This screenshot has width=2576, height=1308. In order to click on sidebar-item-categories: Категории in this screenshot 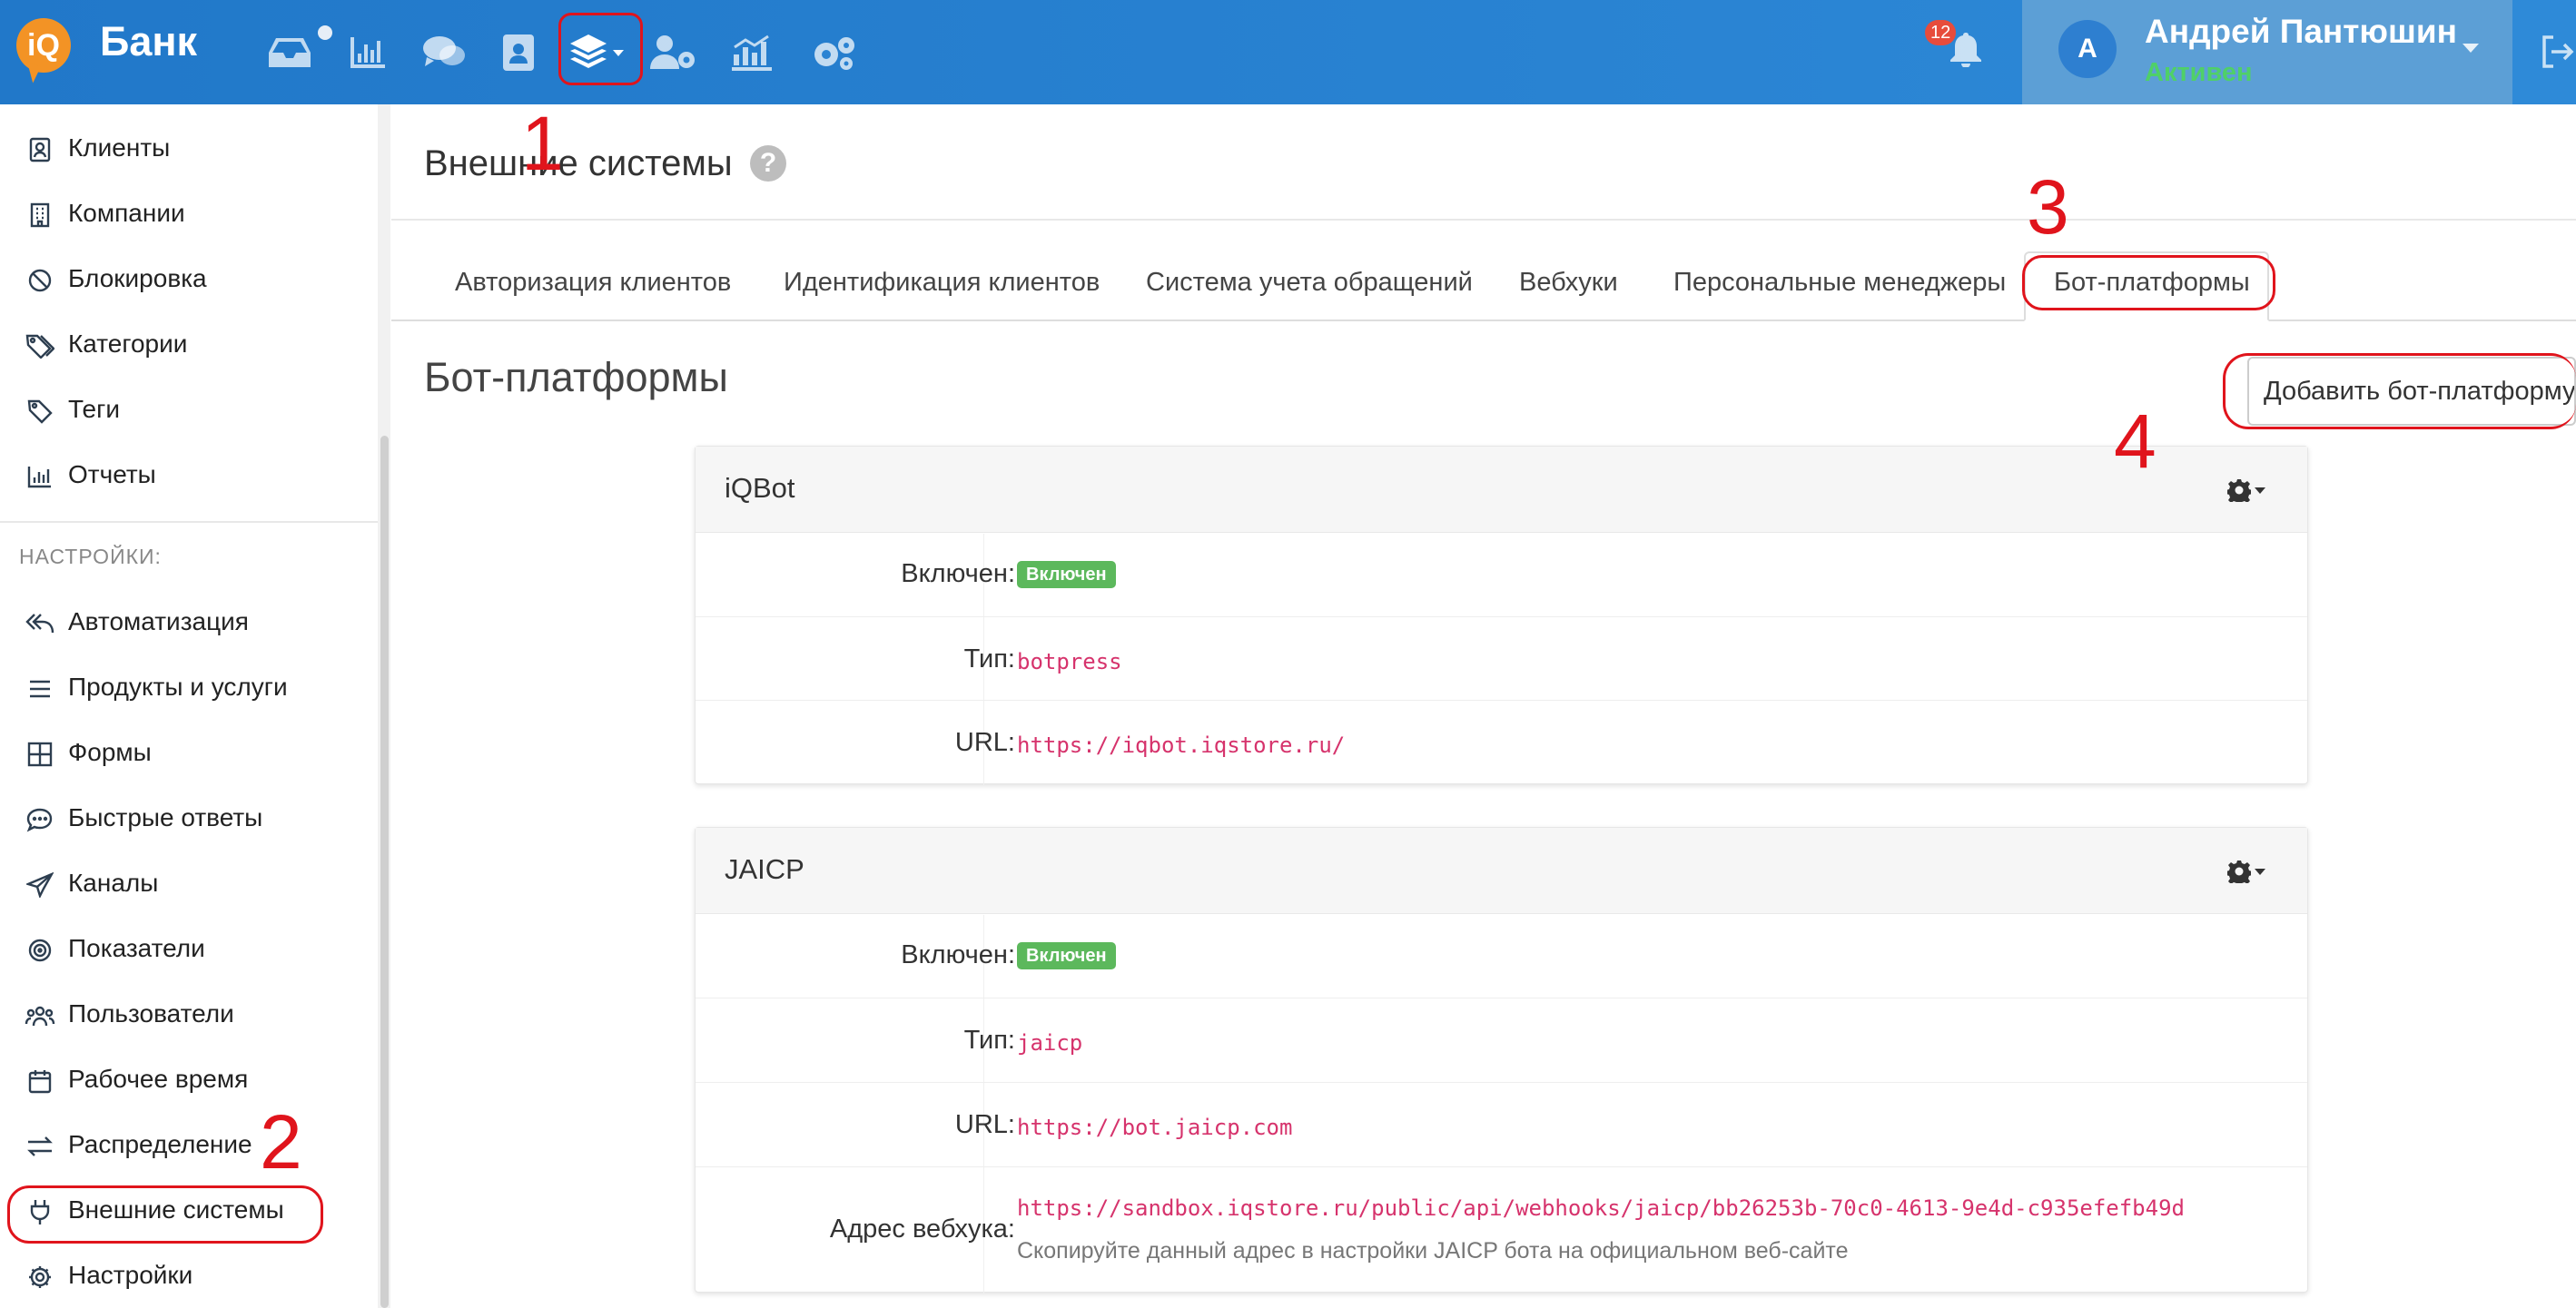, I will do `click(189, 345)`.